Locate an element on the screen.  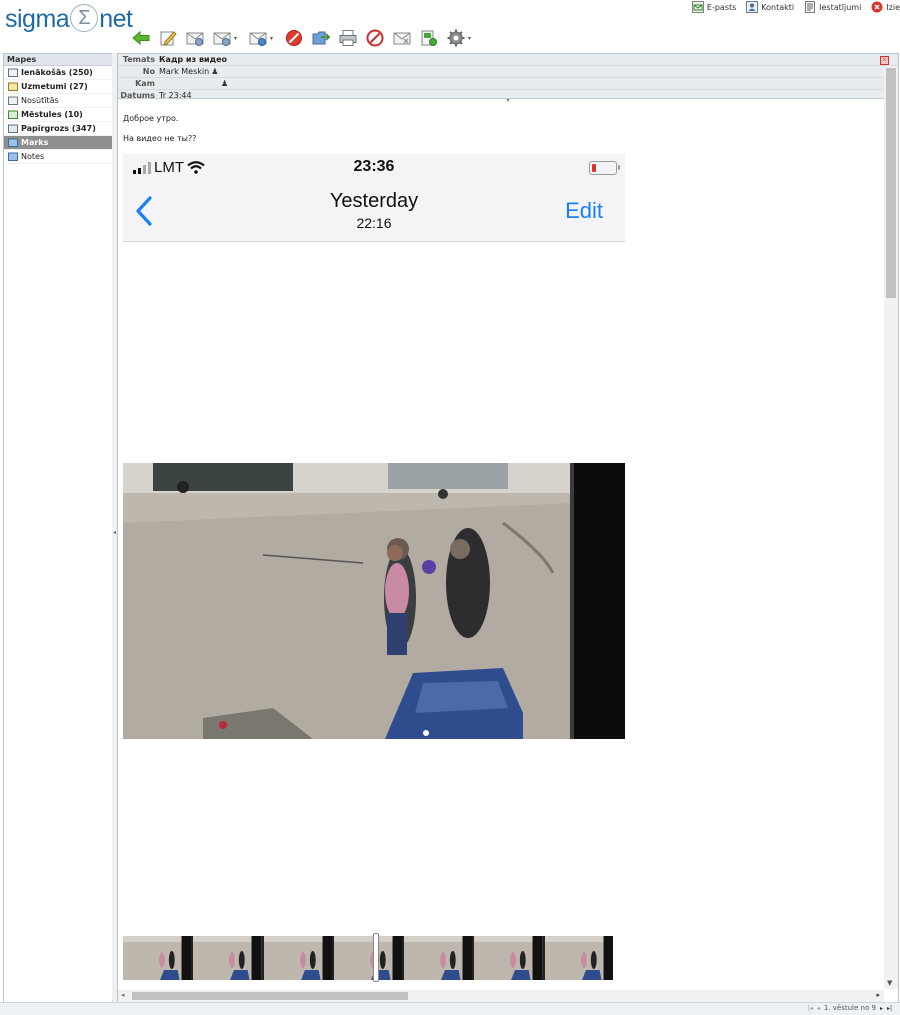
spam-button is located at coordinates (375, 38).